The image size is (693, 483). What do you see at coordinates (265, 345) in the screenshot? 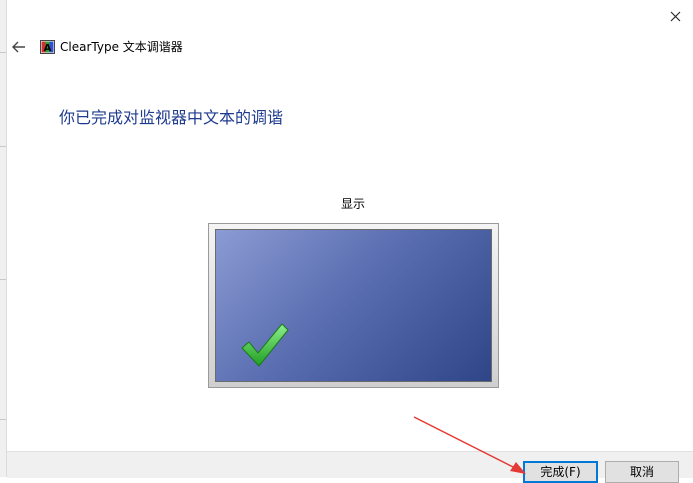
I see `checkmark-icon` at bounding box center [265, 345].